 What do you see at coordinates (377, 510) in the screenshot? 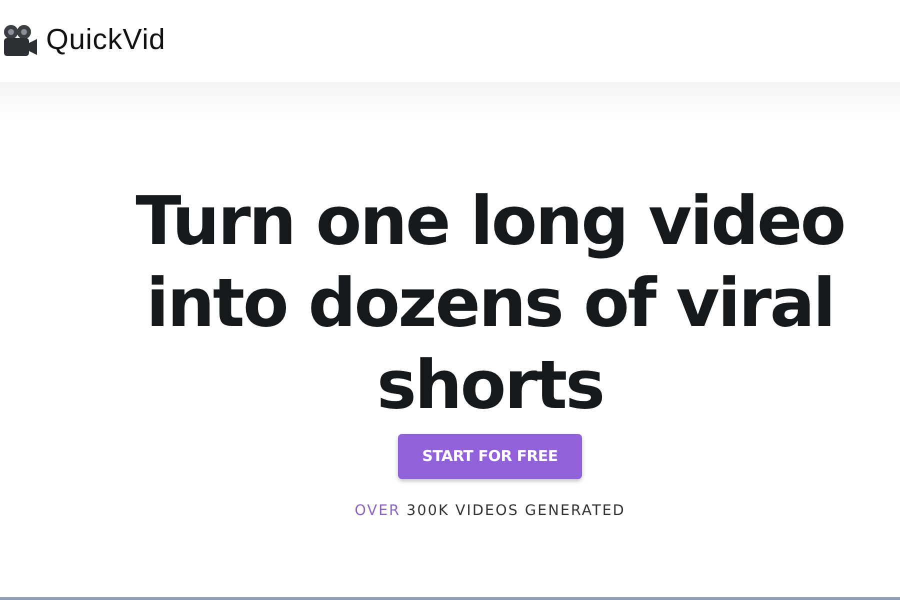
I see `tagline-highlight: OVER` at bounding box center [377, 510].